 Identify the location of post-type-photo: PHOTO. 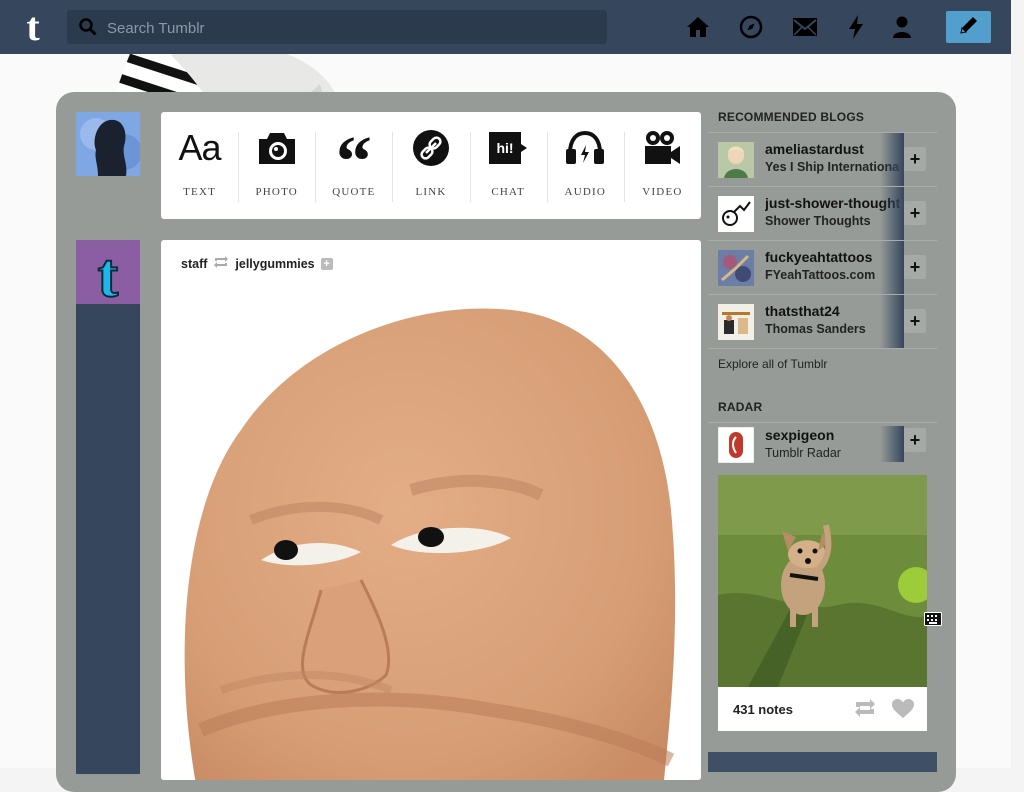
(276, 165).